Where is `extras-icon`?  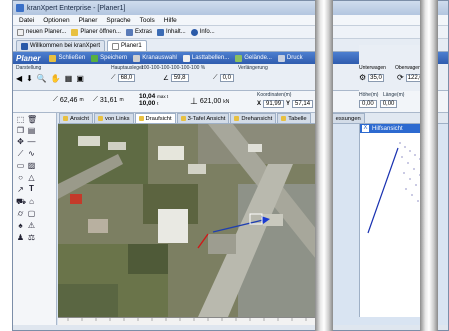 extras-icon is located at coordinates (129, 32).